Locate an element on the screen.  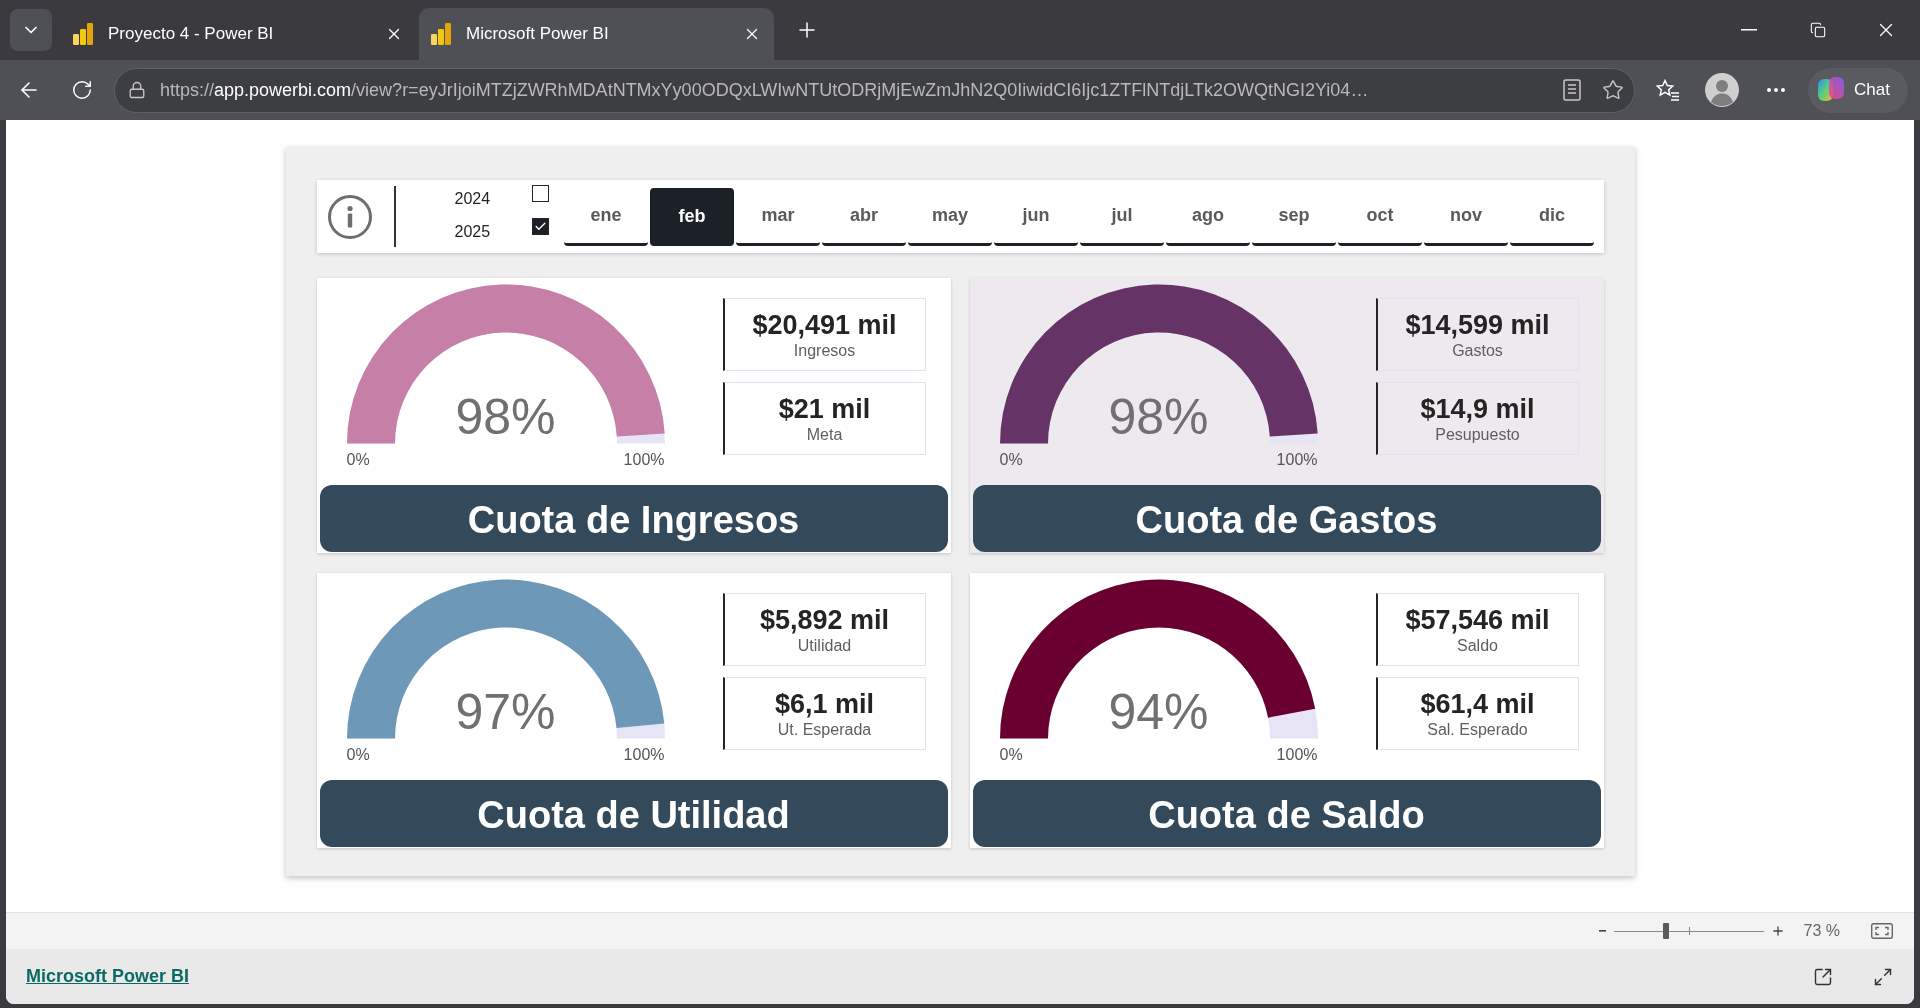
chat-button: Chat is located at coordinates (1858, 90).